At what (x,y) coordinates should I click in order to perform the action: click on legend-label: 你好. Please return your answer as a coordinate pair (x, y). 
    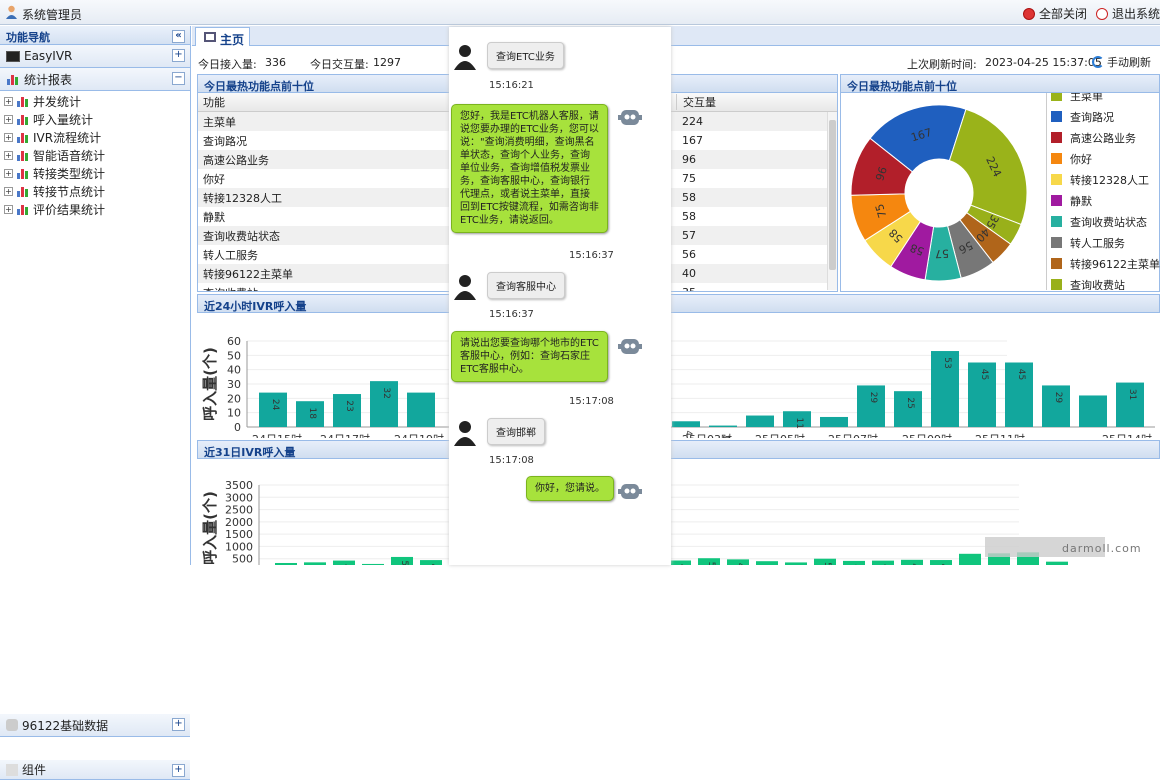
    Looking at the image, I should click on (1081, 159).